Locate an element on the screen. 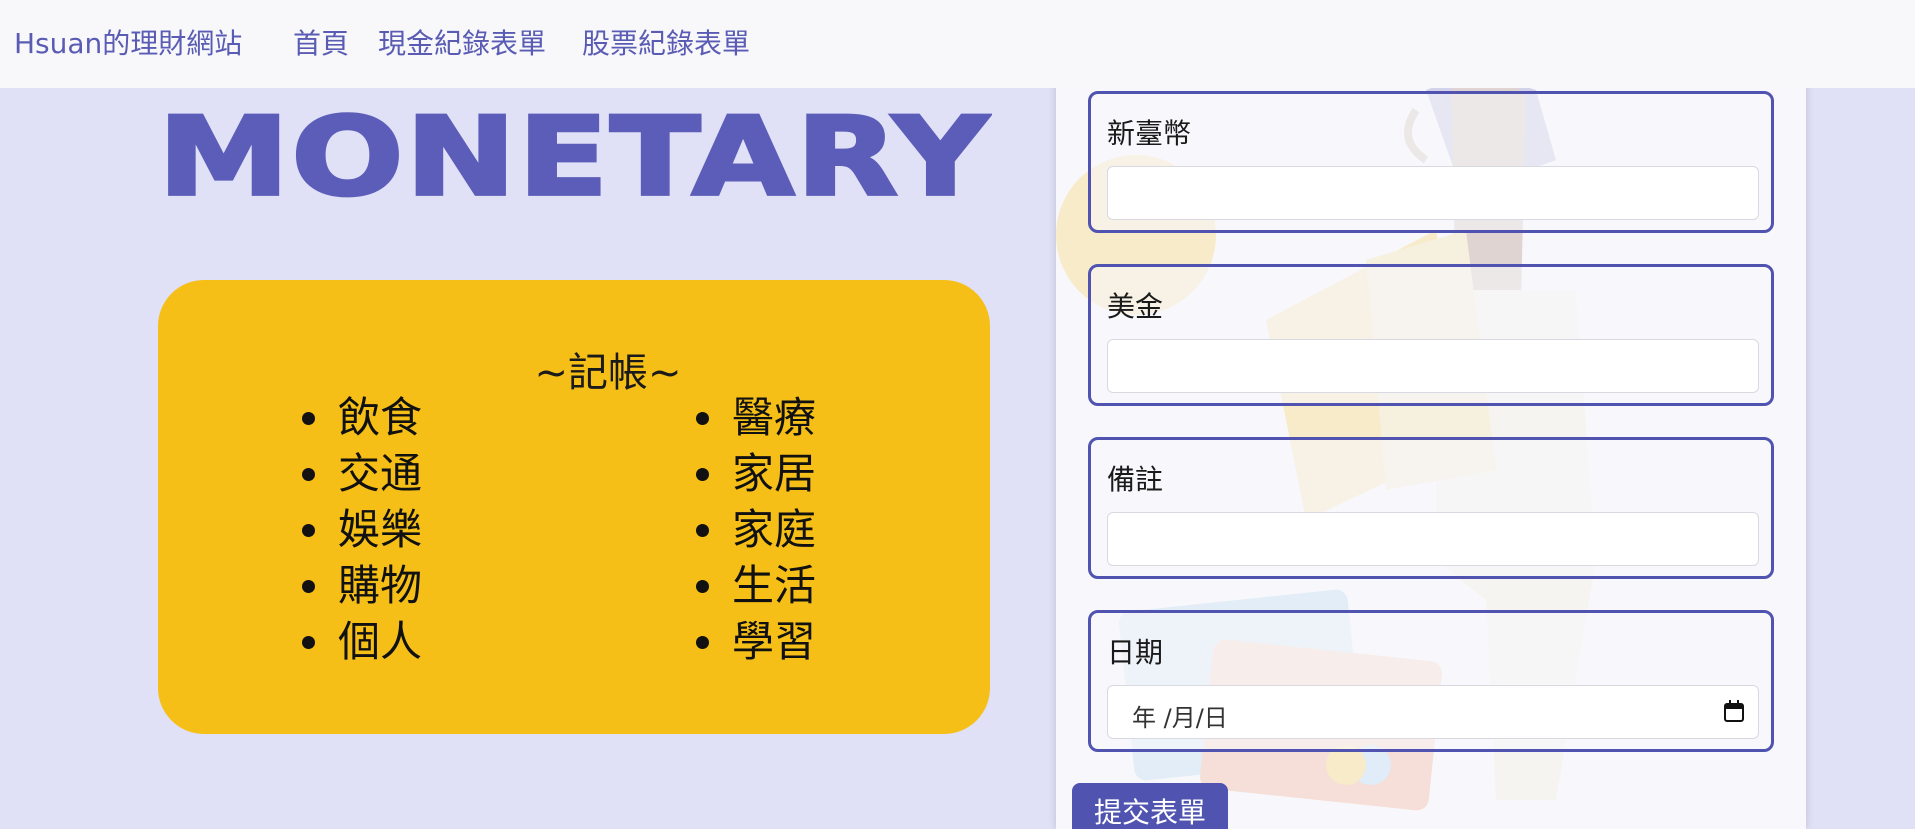  note-input is located at coordinates (1433, 539).